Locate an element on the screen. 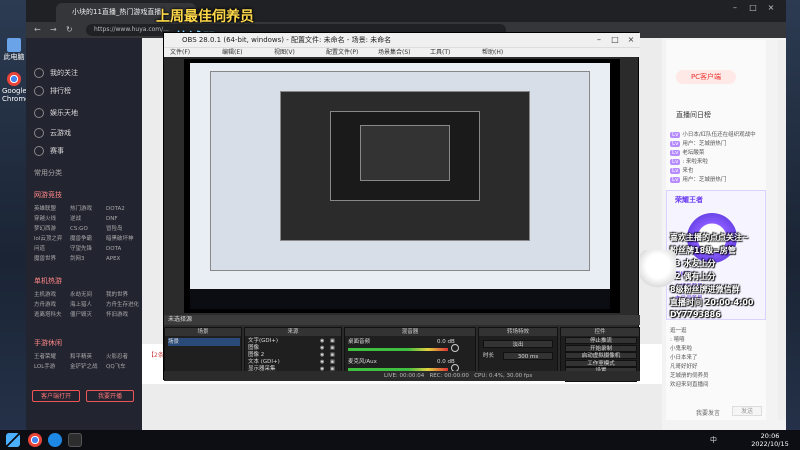 Image resolution: width=800 pixels, height=450 pixels. message-input: 我要发言 is located at coordinates (708, 412).